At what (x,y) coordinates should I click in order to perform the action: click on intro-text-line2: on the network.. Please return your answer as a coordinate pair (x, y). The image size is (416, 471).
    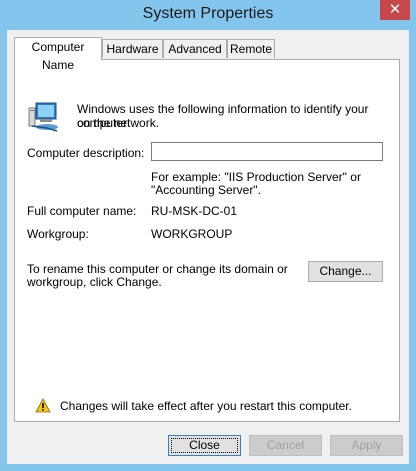
    Looking at the image, I should click on (118, 123).